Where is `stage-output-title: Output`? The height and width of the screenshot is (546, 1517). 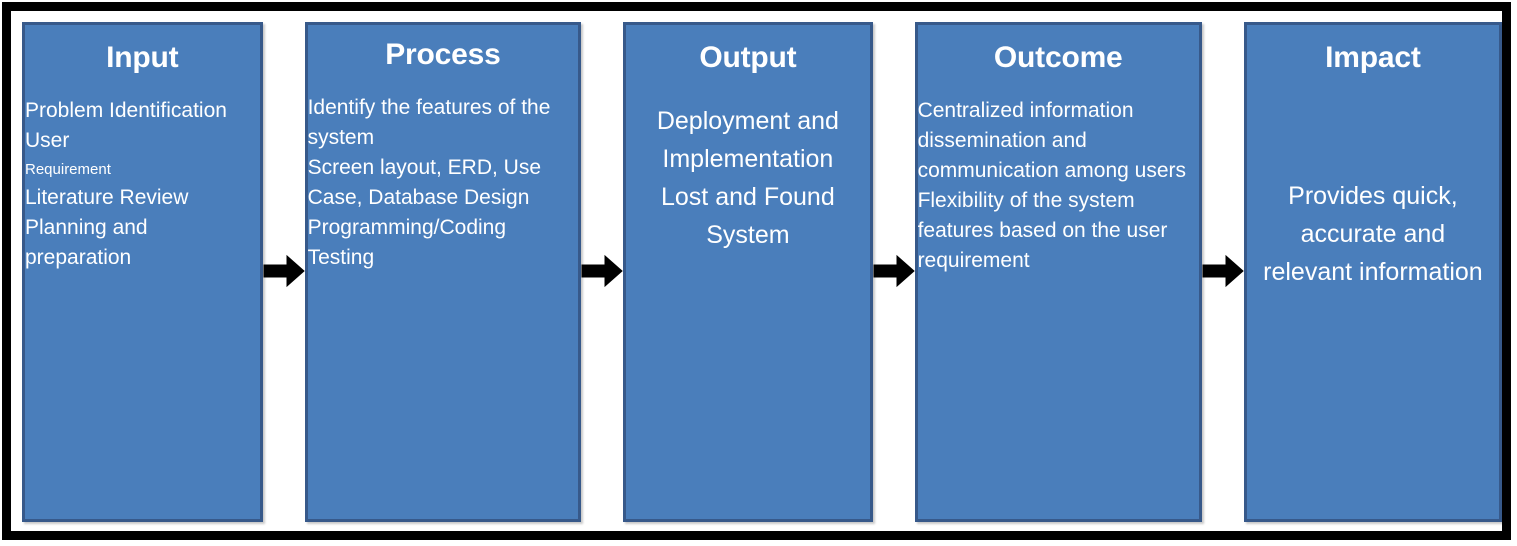 stage-output-title: Output is located at coordinates (748, 57).